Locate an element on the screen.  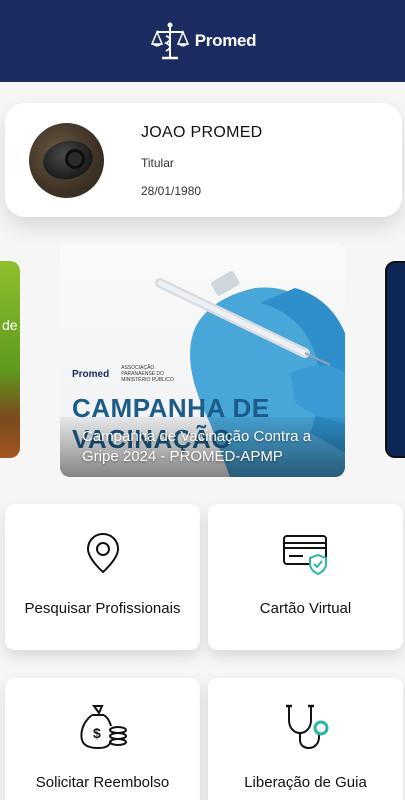
promed-logo: Promed is located at coordinates (203, 41).